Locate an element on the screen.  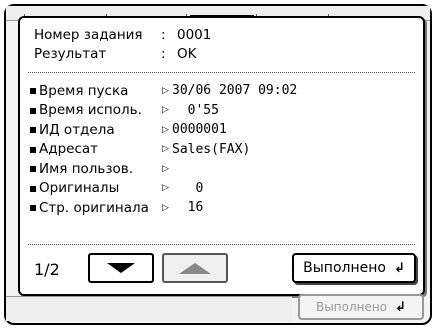
detail-label: ИД отдела is located at coordinates (77, 129).